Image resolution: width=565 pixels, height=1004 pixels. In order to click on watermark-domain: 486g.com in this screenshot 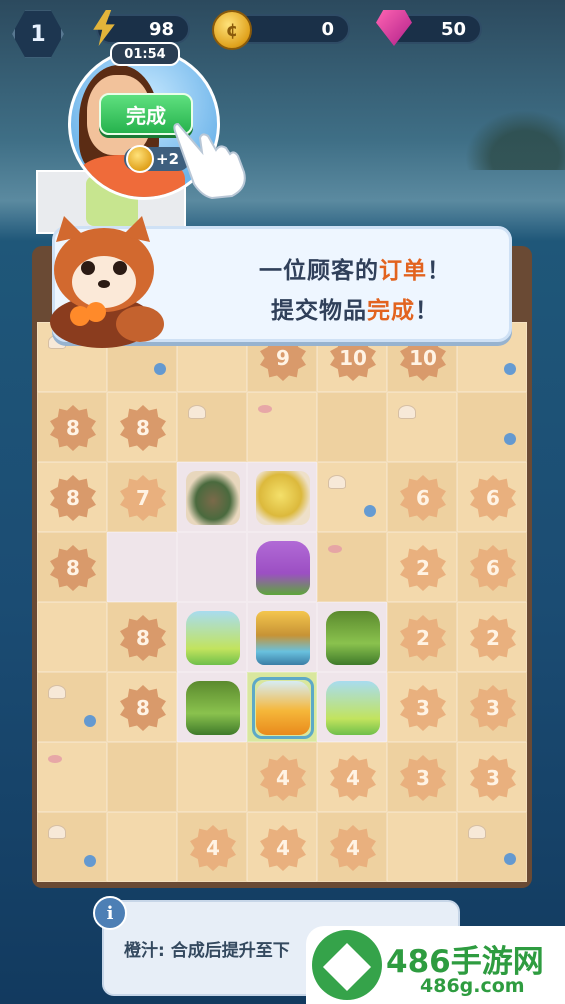, I will do `click(472, 986)`.